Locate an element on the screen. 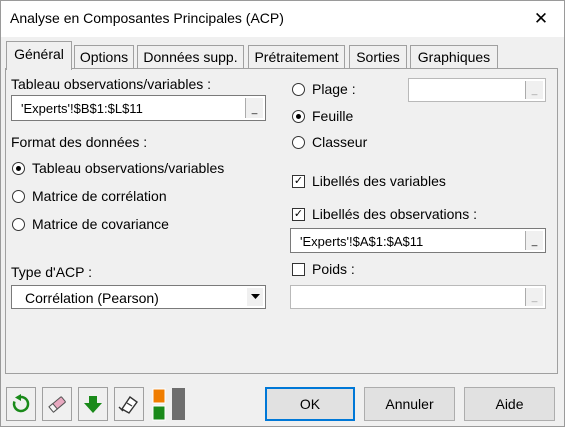  chevron-down-icon is located at coordinates (255, 297).